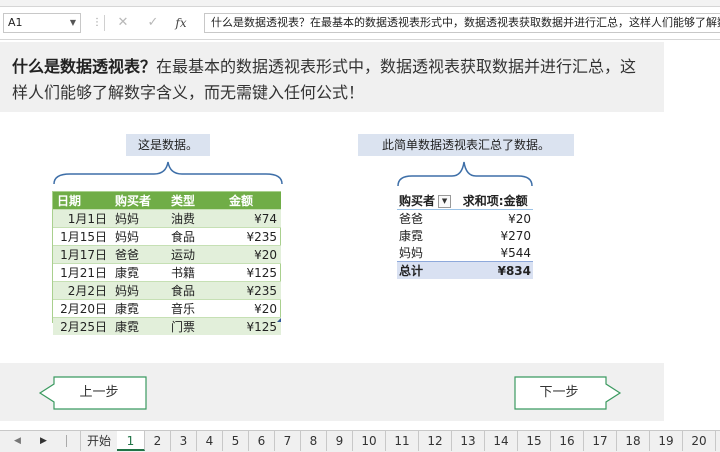  What do you see at coordinates (497, 235) in the screenshot?
I see `pivot-cell-sum: ¥270` at bounding box center [497, 235].